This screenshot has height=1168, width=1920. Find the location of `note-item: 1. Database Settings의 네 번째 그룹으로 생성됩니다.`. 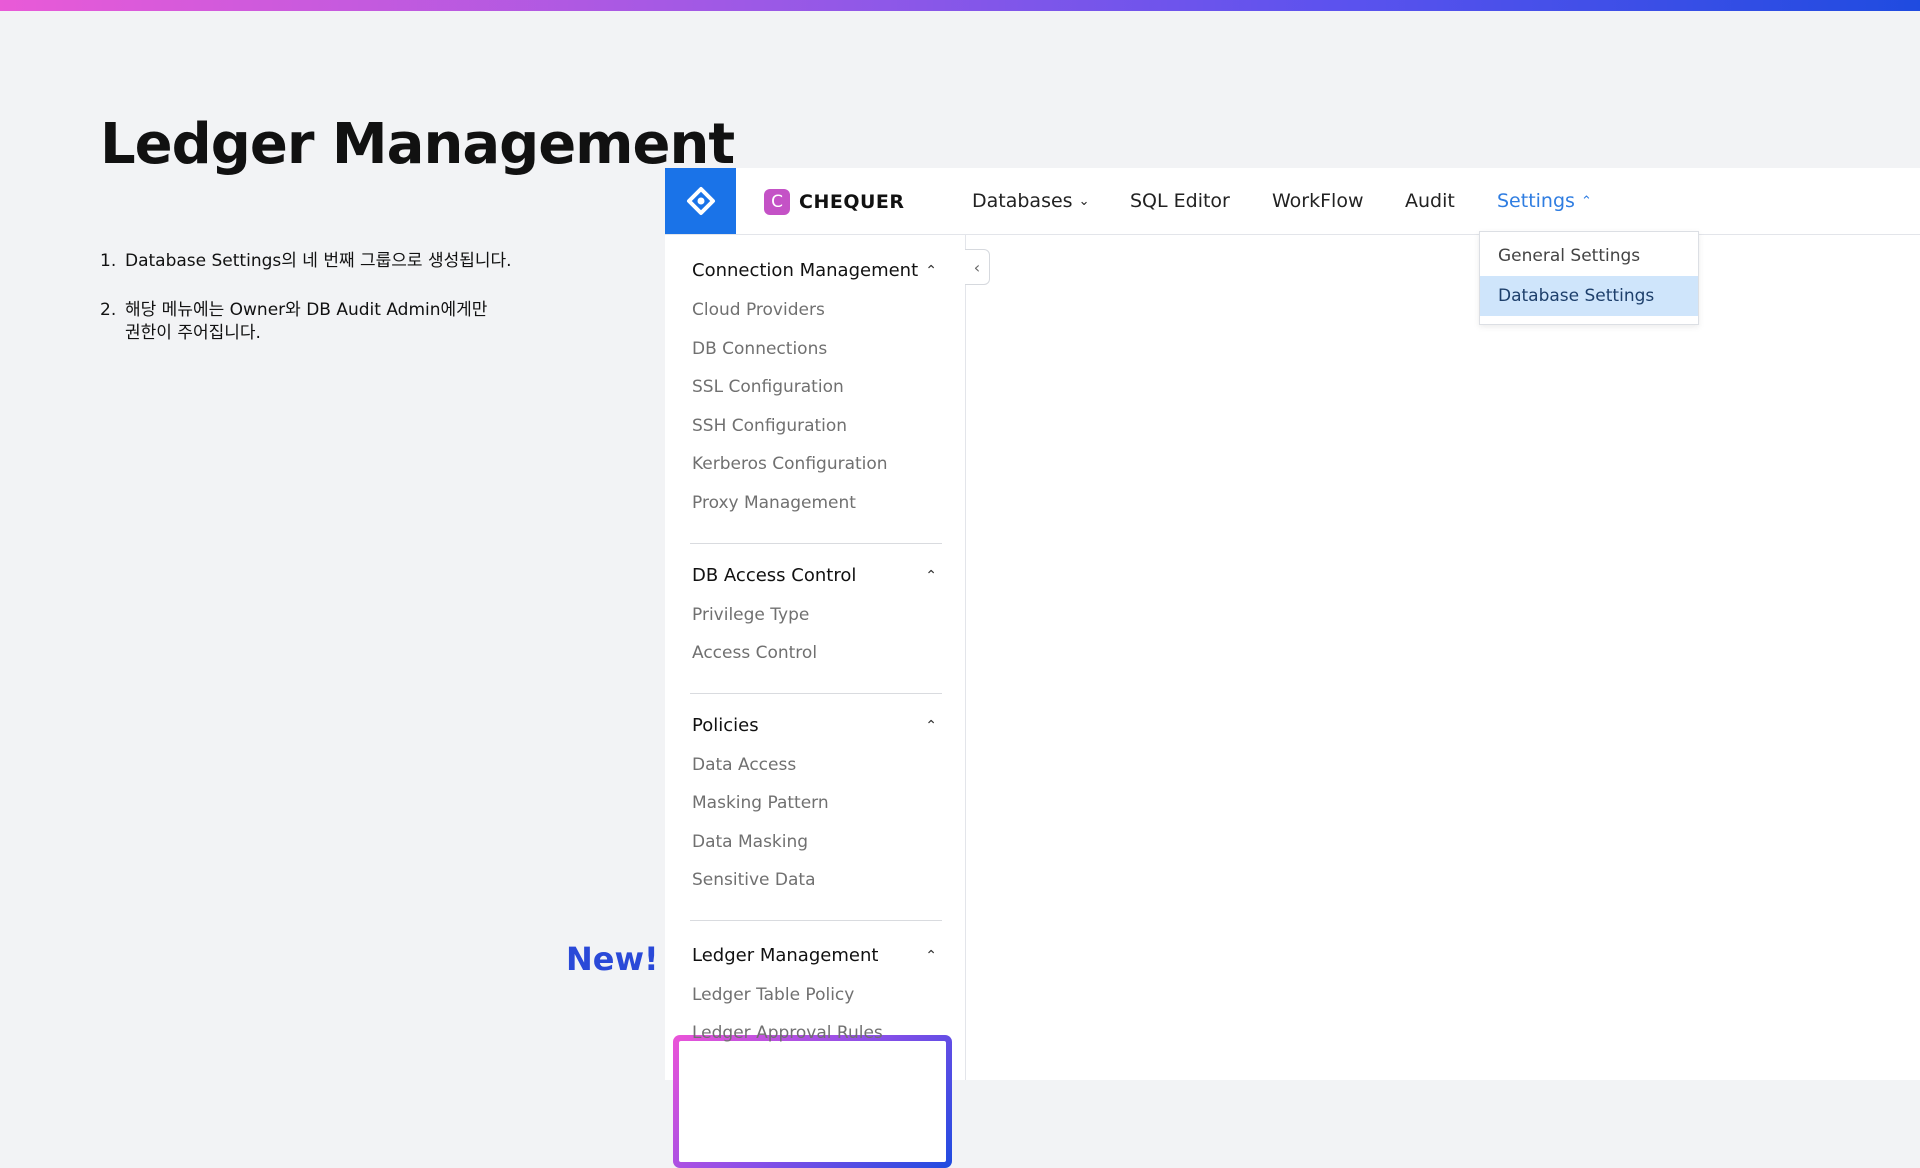

note-item: 1. Database Settings의 네 번째 그룹으로 생성됩니다. is located at coordinates (320, 261).